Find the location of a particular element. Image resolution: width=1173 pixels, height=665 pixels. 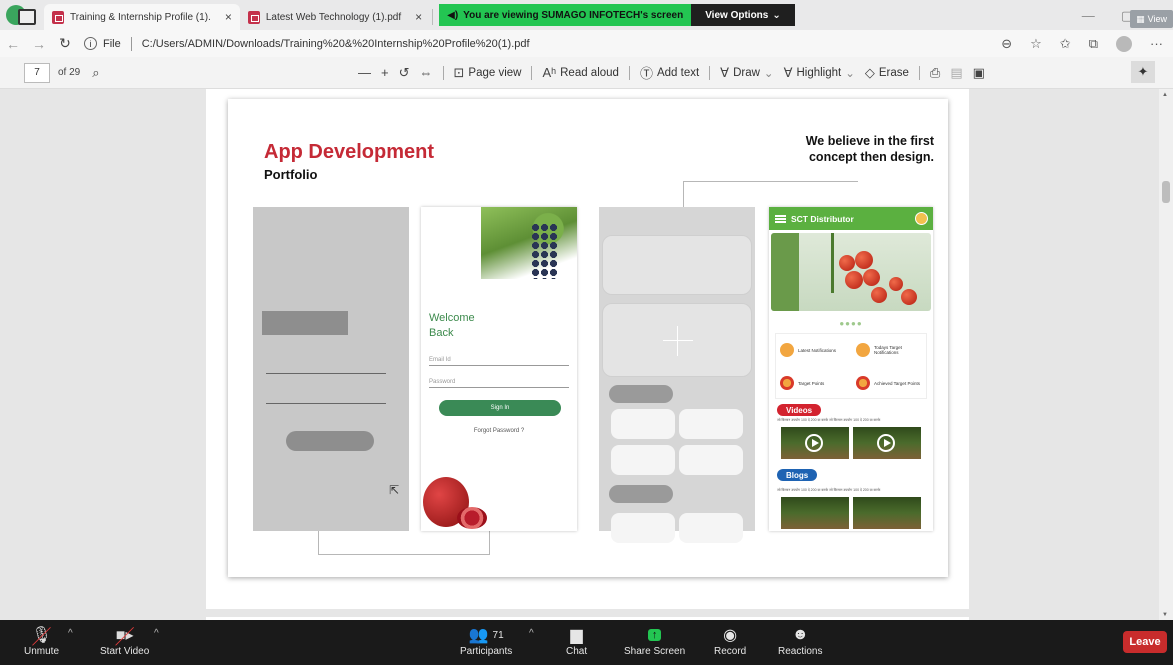

pin-toolbar-icon: ✦ is located at coordinates (1143, 72).